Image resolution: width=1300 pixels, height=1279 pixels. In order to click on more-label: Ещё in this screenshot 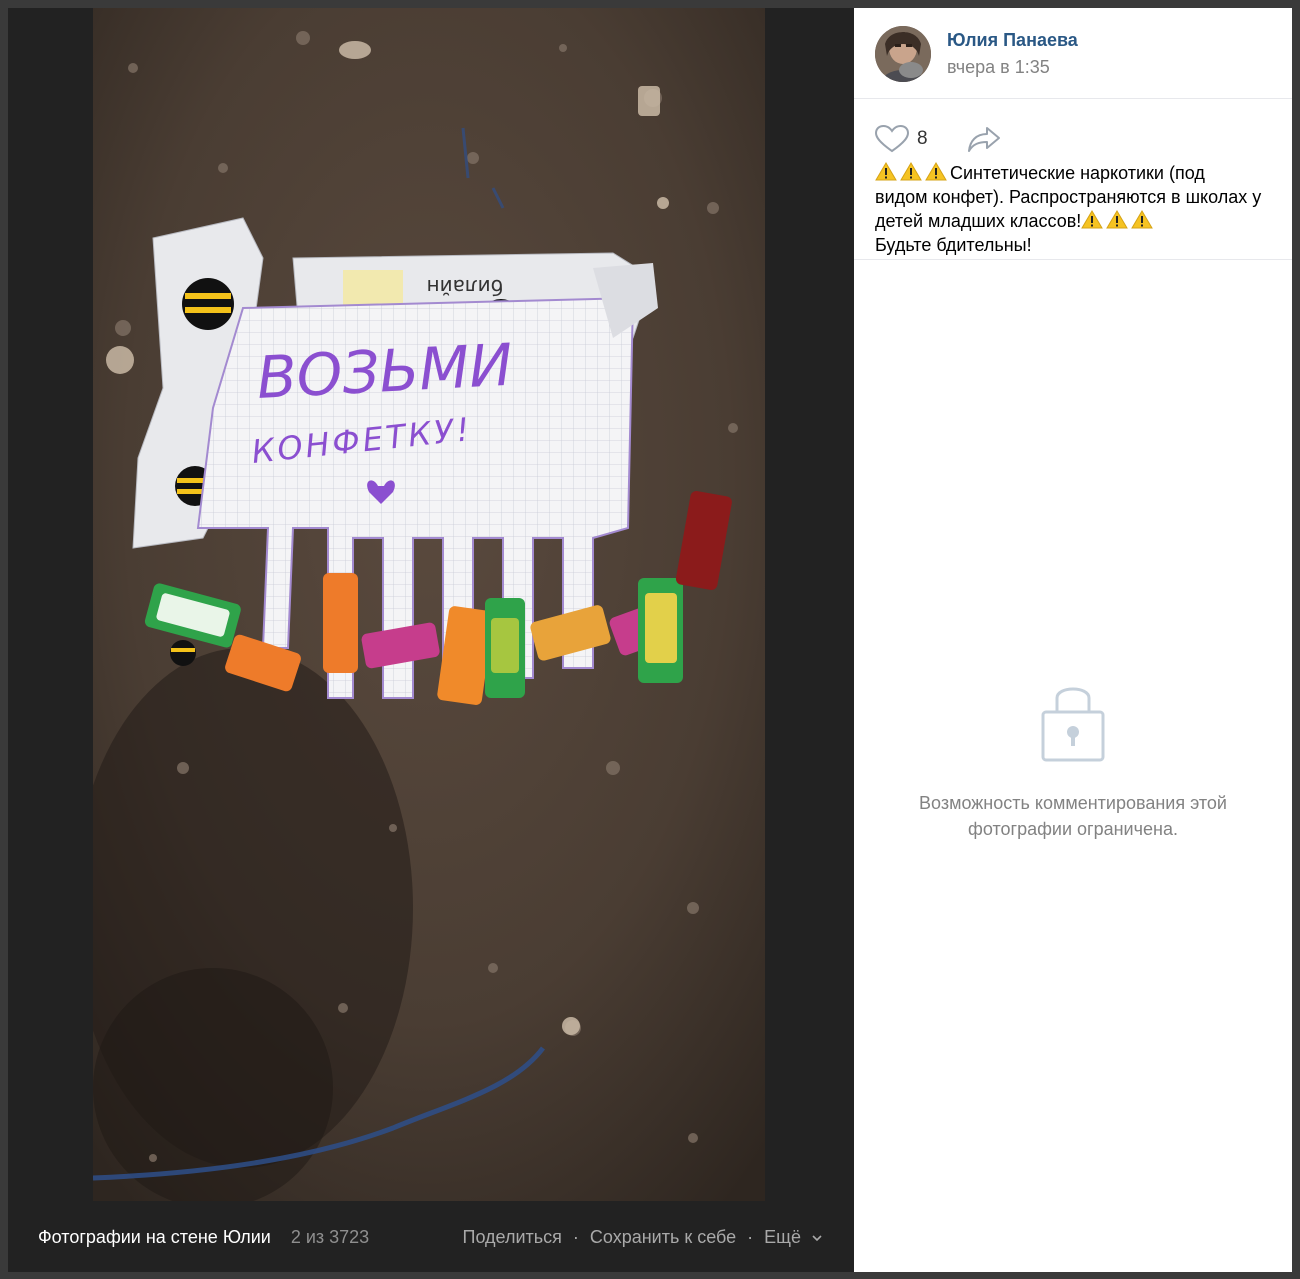, I will do `click(782, 1236)`.